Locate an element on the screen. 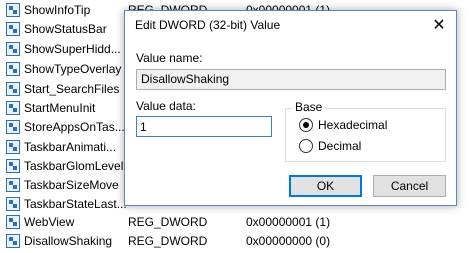 The image size is (470, 253). registry-row-name: Start_SearchFiles is located at coordinates (72, 89).